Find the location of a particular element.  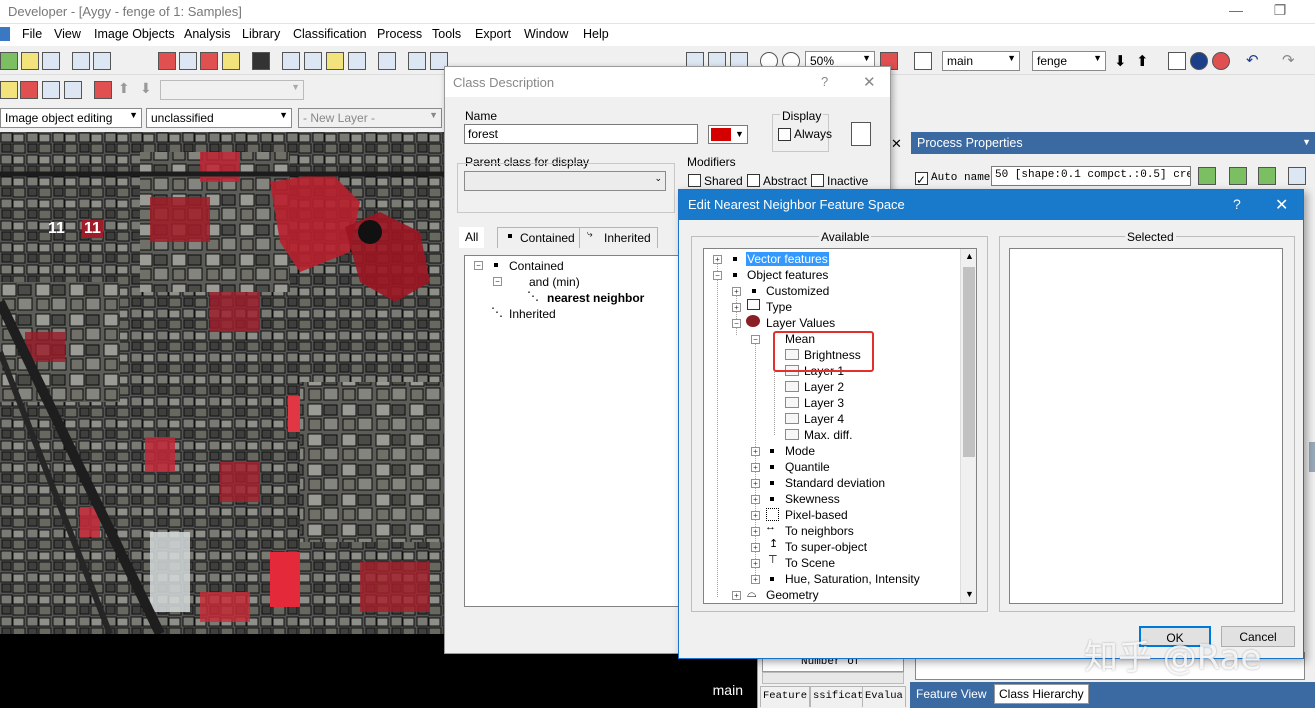

tree-type: Type is located at coordinates (779, 307).